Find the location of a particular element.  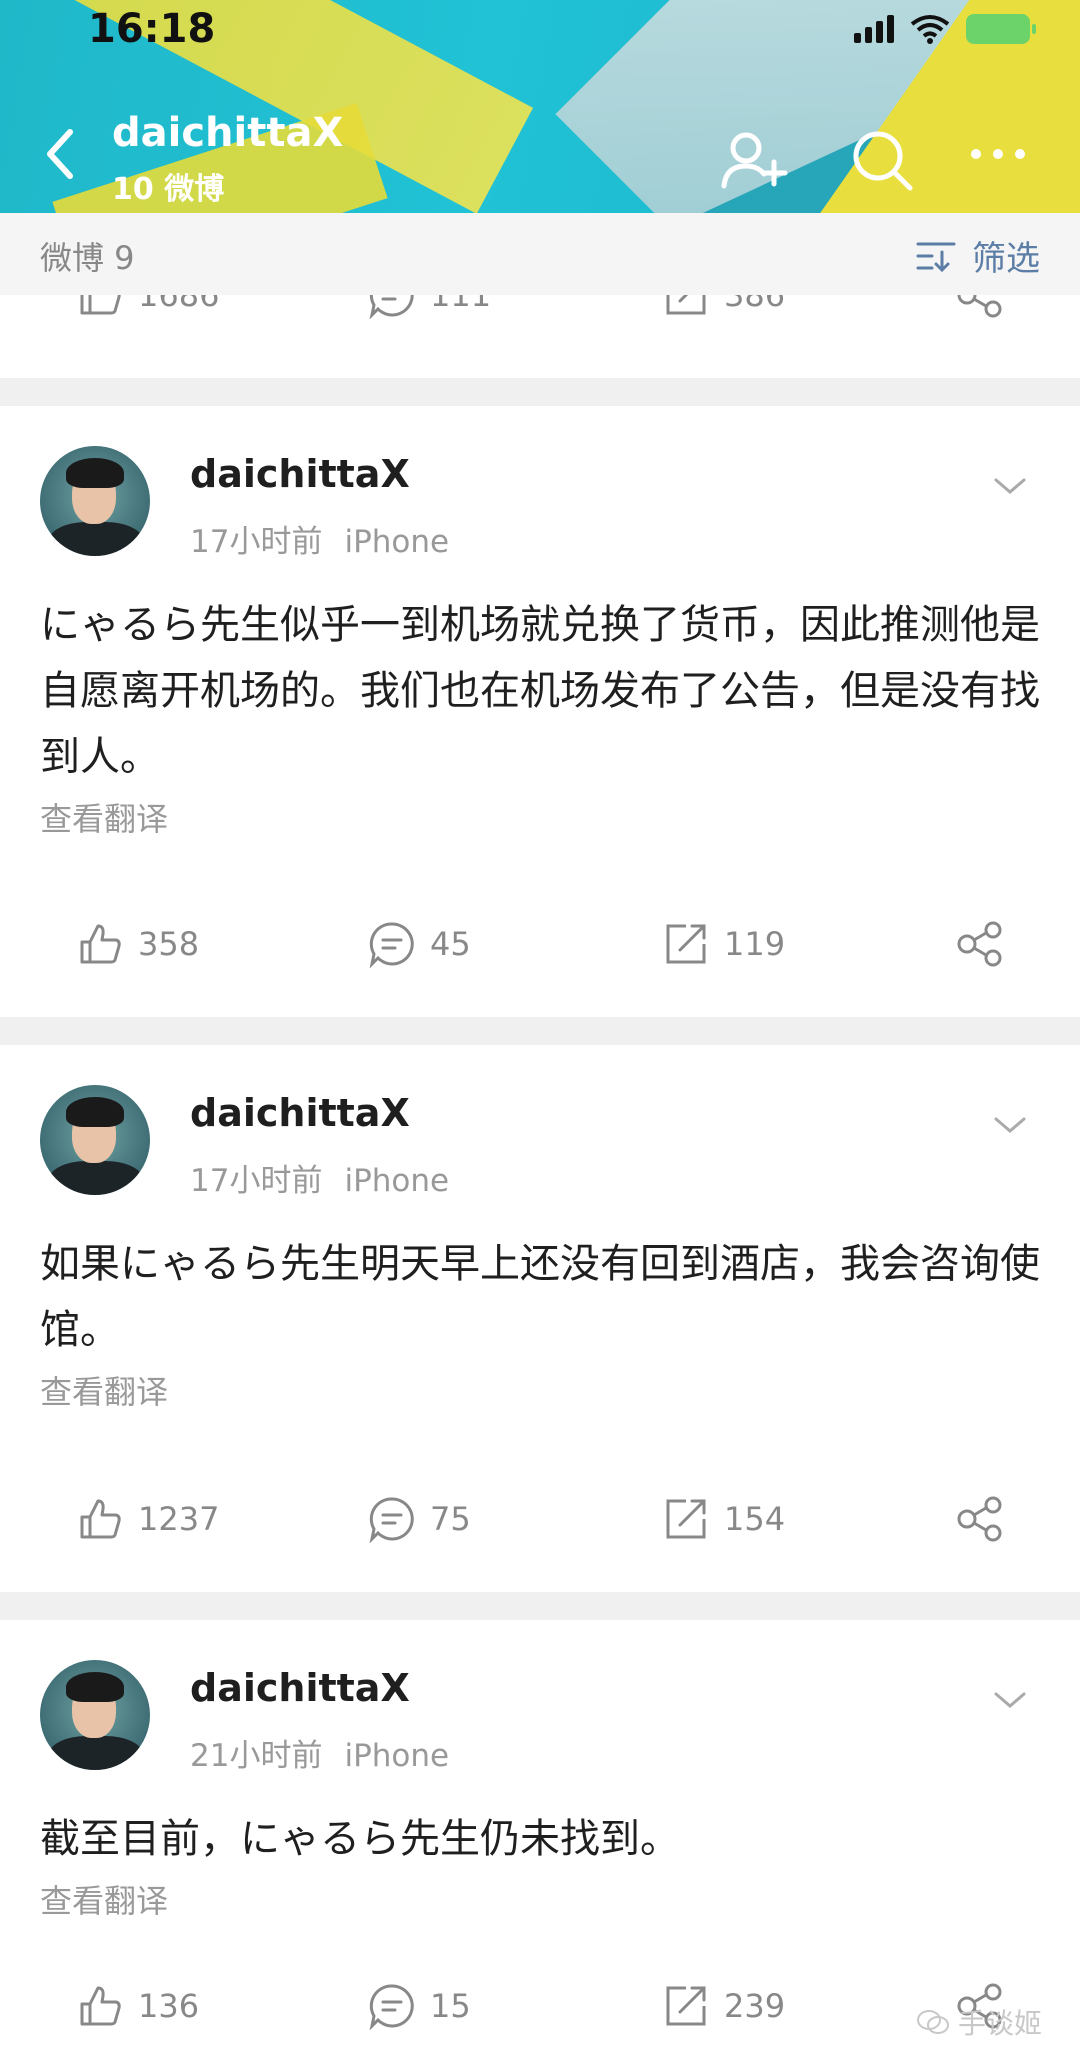

repost-button: 154 is located at coordinates (723, 1519).